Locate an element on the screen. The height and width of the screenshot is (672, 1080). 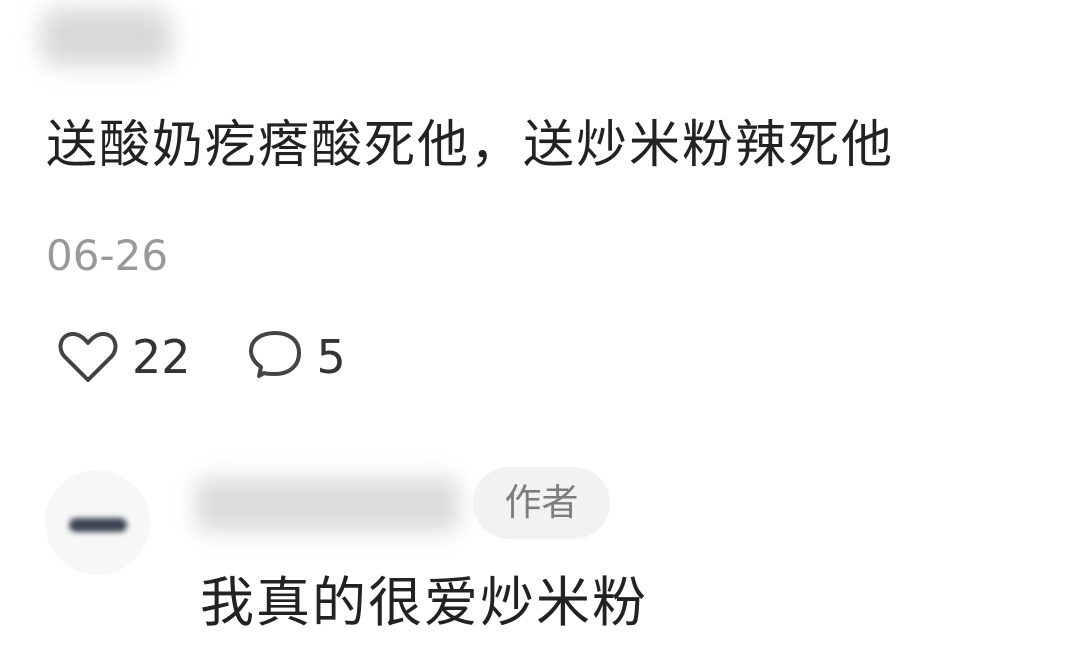
comment-actions: 22 5 is located at coordinates (202, 357).